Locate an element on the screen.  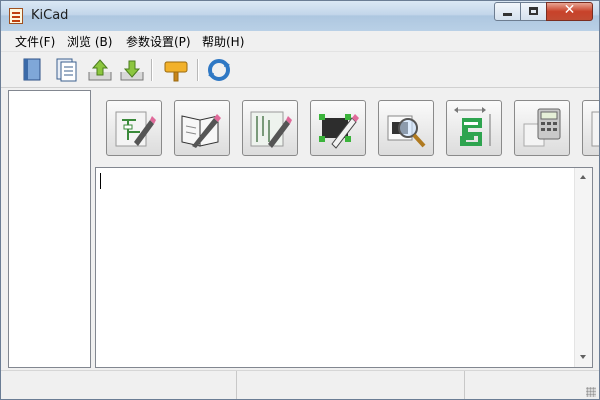
open-project-icon is located at coordinates (100, 70).